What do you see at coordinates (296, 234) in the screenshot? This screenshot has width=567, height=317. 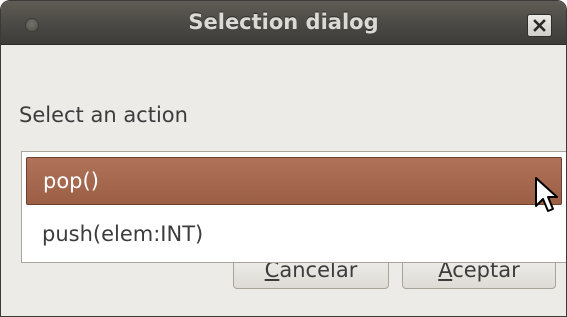 I see `list-item-push: push(elem:INT)` at bounding box center [296, 234].